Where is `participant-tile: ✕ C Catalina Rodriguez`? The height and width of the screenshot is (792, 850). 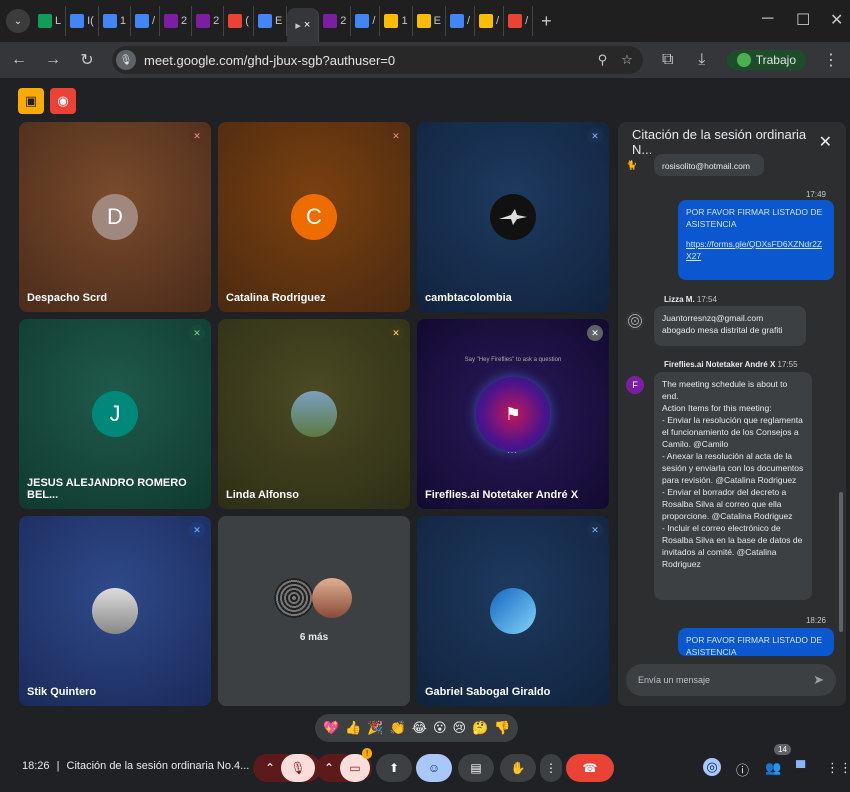
participant-tile: ✕ C Catalina Rodriguez is located at coordinates (314, 217).